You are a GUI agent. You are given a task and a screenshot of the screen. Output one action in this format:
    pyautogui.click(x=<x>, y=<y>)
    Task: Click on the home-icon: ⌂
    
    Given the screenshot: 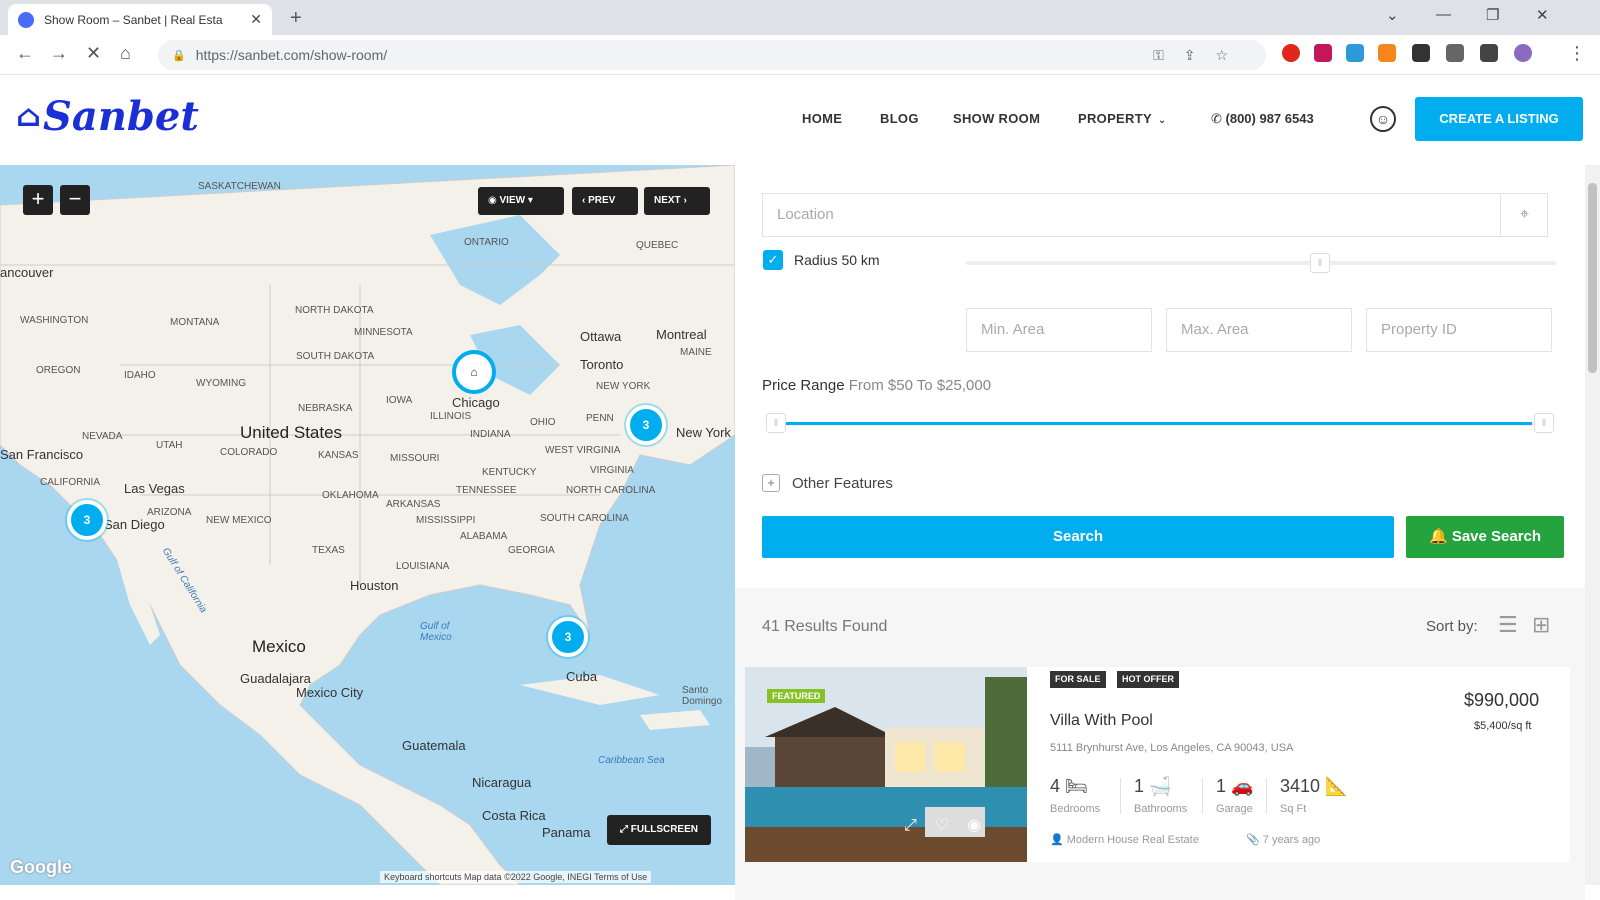 What is the action you would take?
    pyautogui.click(x=125, y=53)
    